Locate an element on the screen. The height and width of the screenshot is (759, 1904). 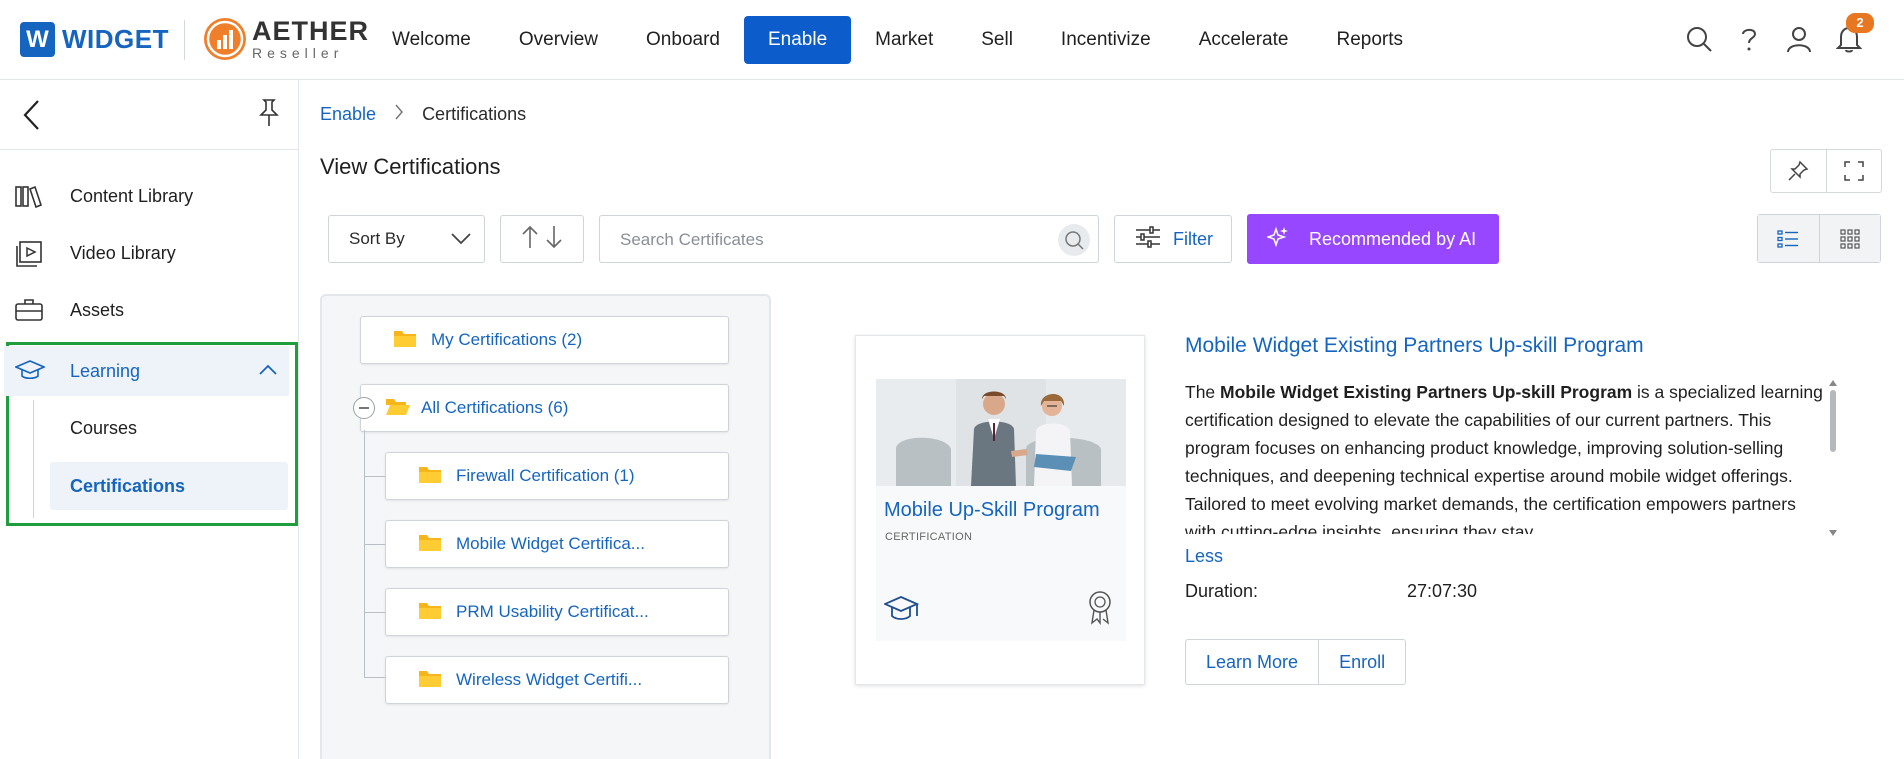
arrow-up-icon is located at coordinates (530, 239).